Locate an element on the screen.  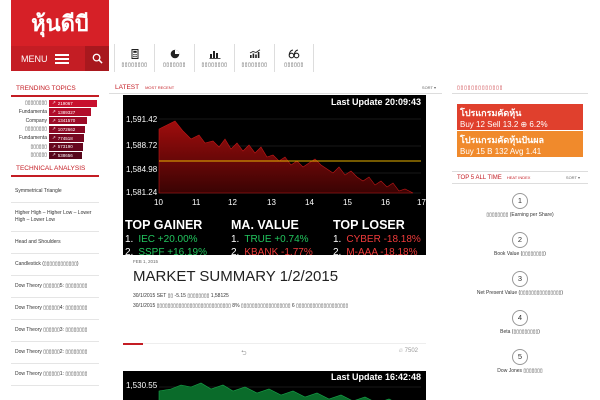
sort-dropdown: SORT ▾ is located at coordinates (432, 87).